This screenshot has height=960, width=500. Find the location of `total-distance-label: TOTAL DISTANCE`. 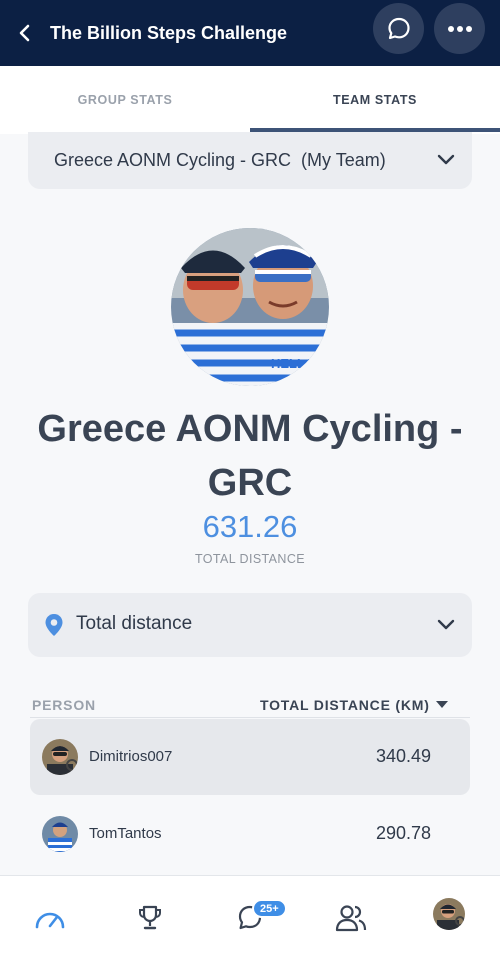

total-distance-label: TOTAL DISTANCE is located at coordinates (249, 559).